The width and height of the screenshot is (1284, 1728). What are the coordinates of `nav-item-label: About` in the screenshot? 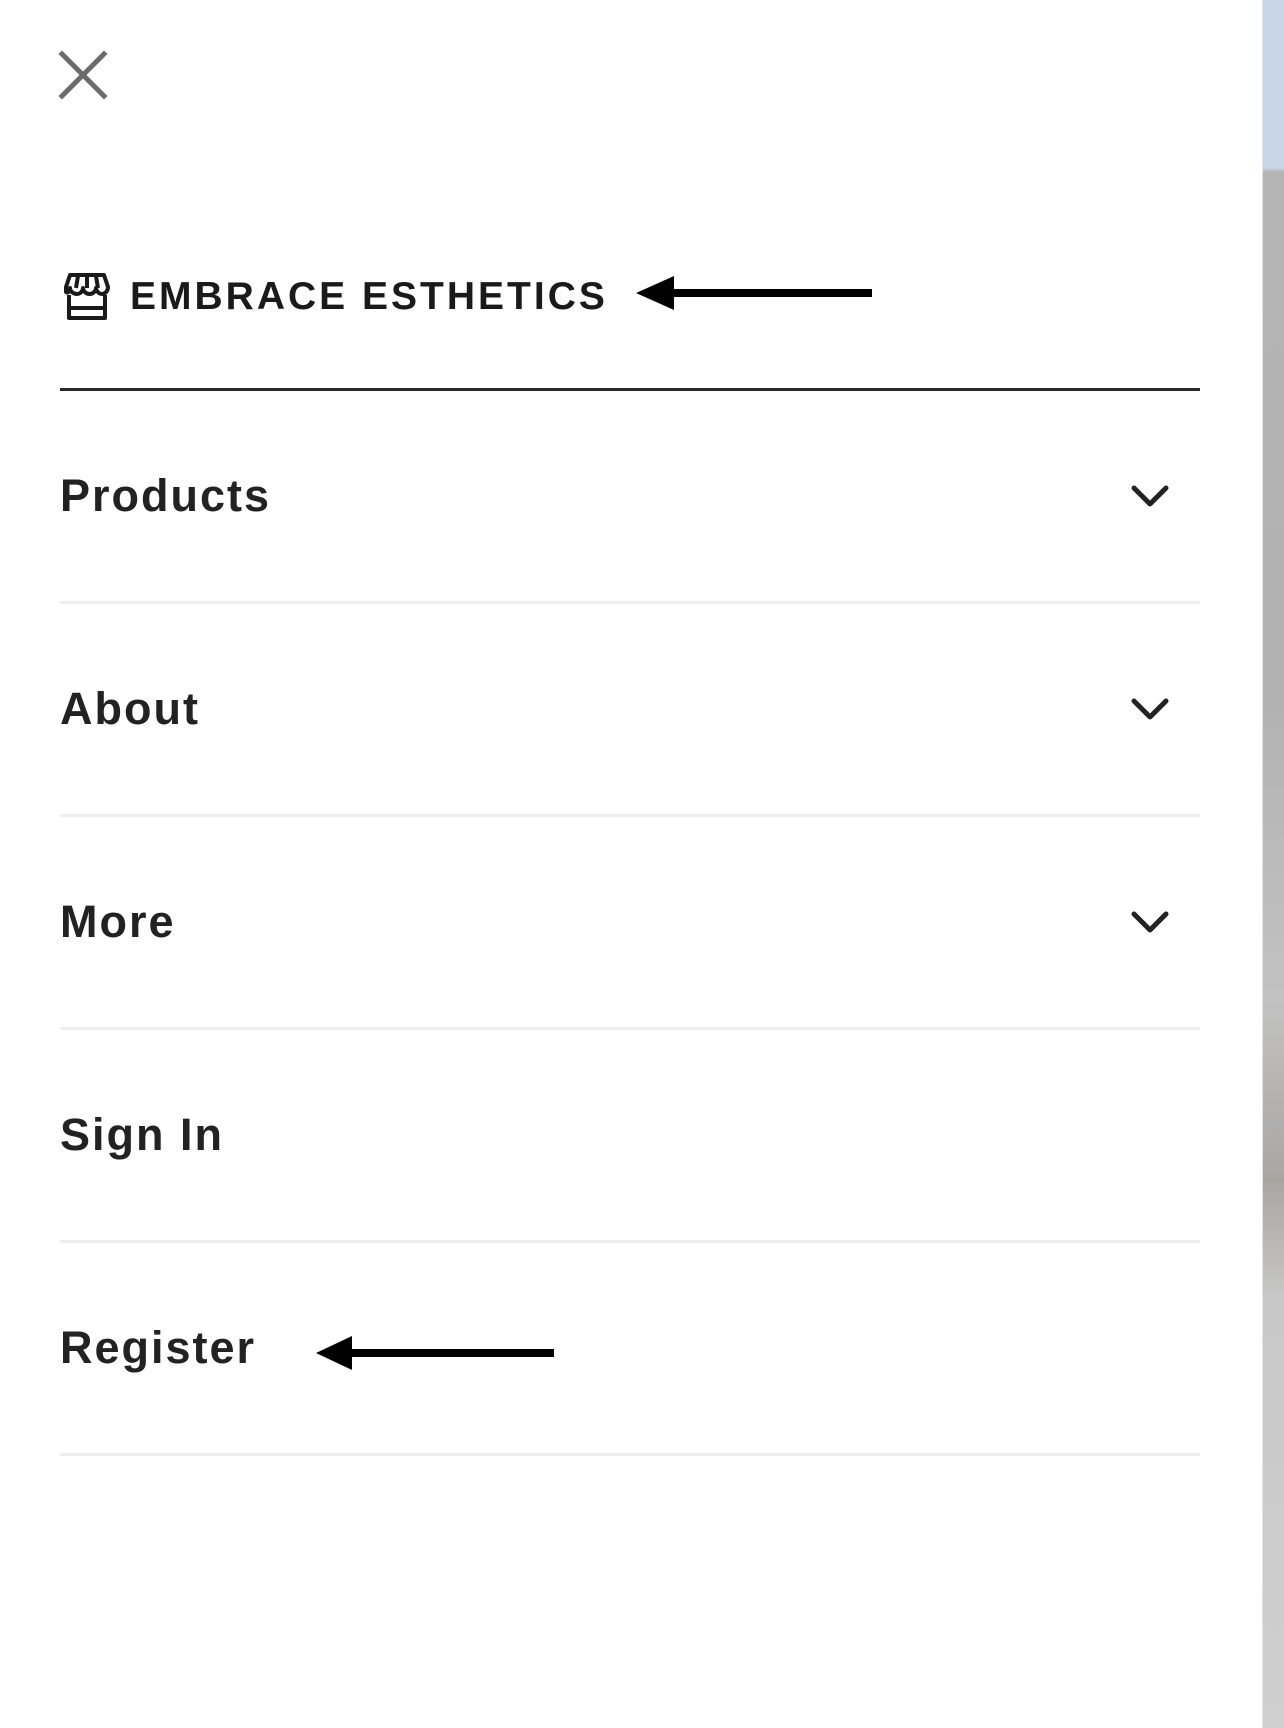 It's located at (130, 708).